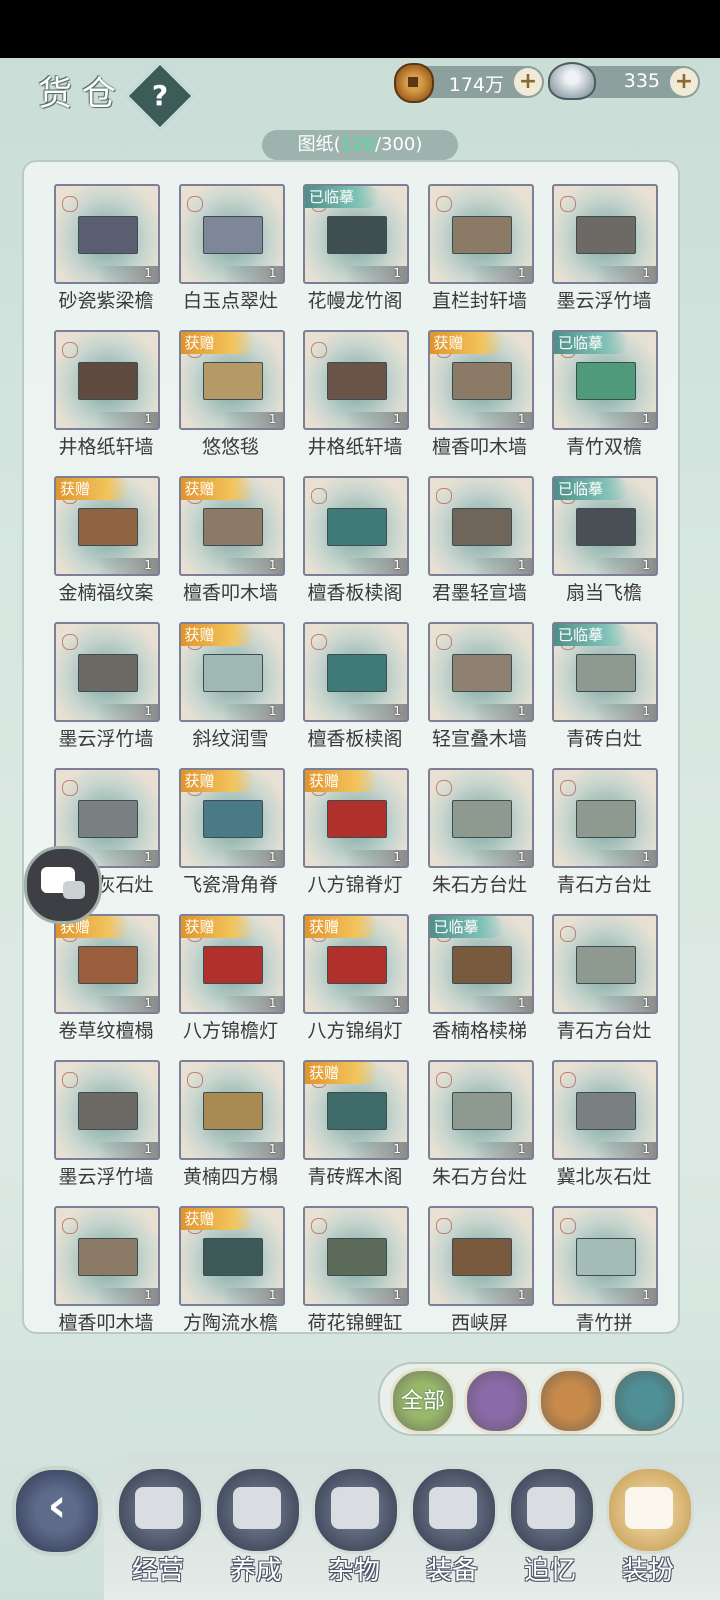  I want to click on inventory-item: 1 获赠 八方锦绢灯, so click(361, 984).